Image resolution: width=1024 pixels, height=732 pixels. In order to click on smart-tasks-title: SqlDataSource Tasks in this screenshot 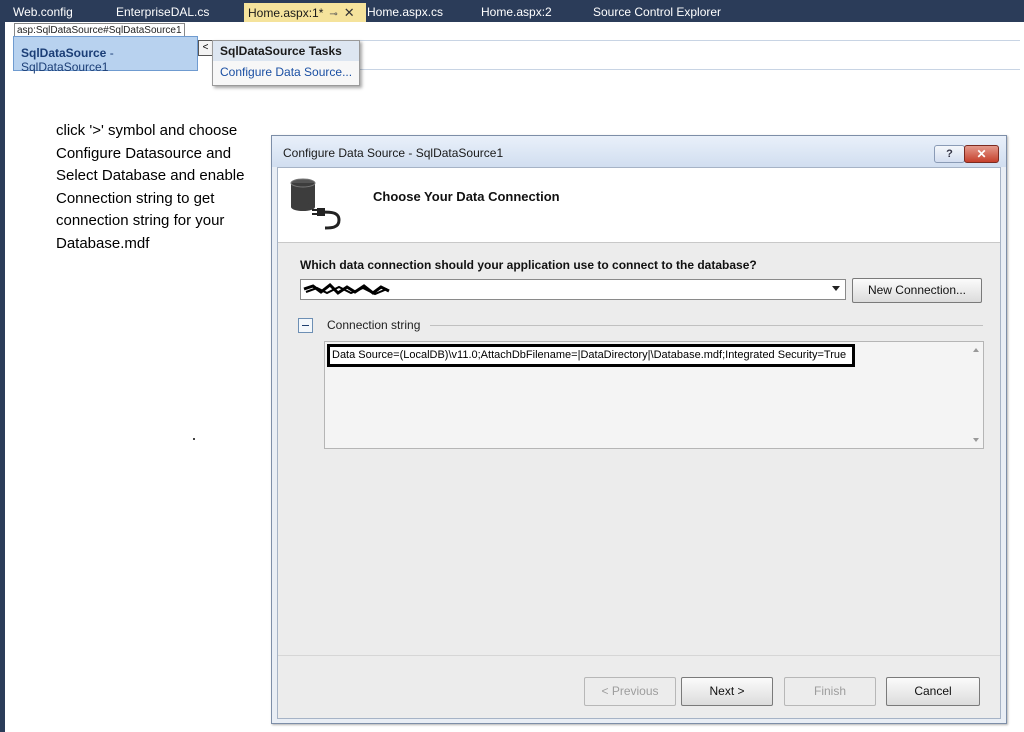, I will do `click(286, 51)`.